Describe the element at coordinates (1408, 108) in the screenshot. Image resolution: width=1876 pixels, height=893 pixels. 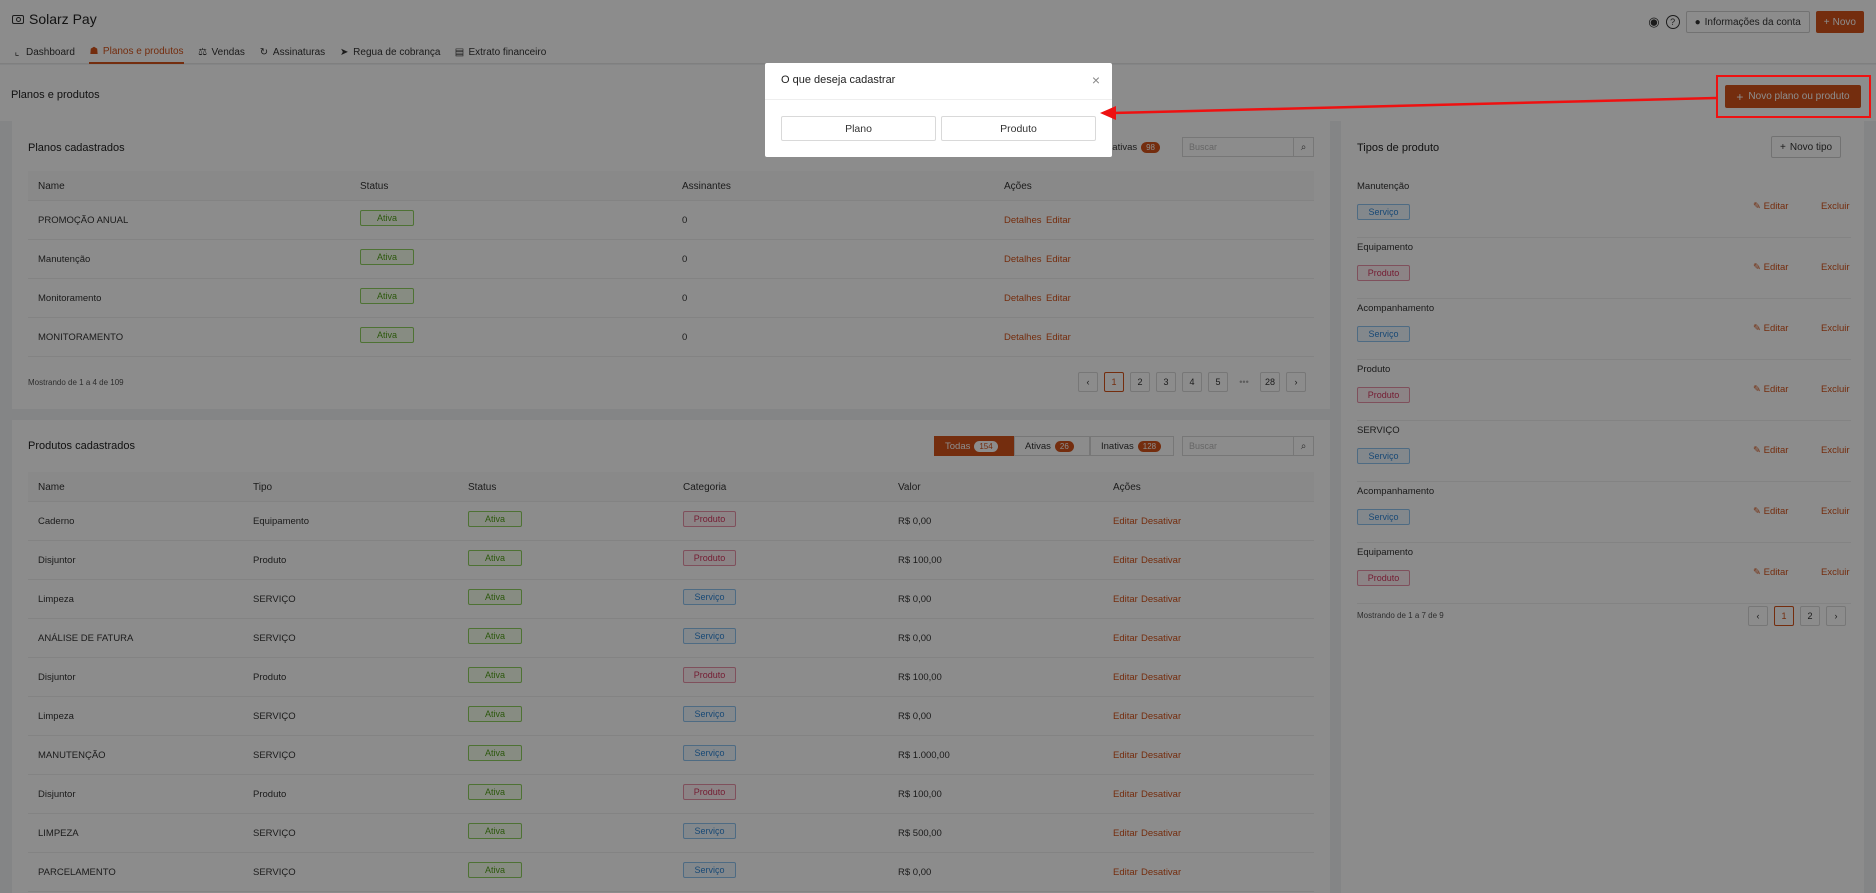
I see `annotation-arrow` at that location.